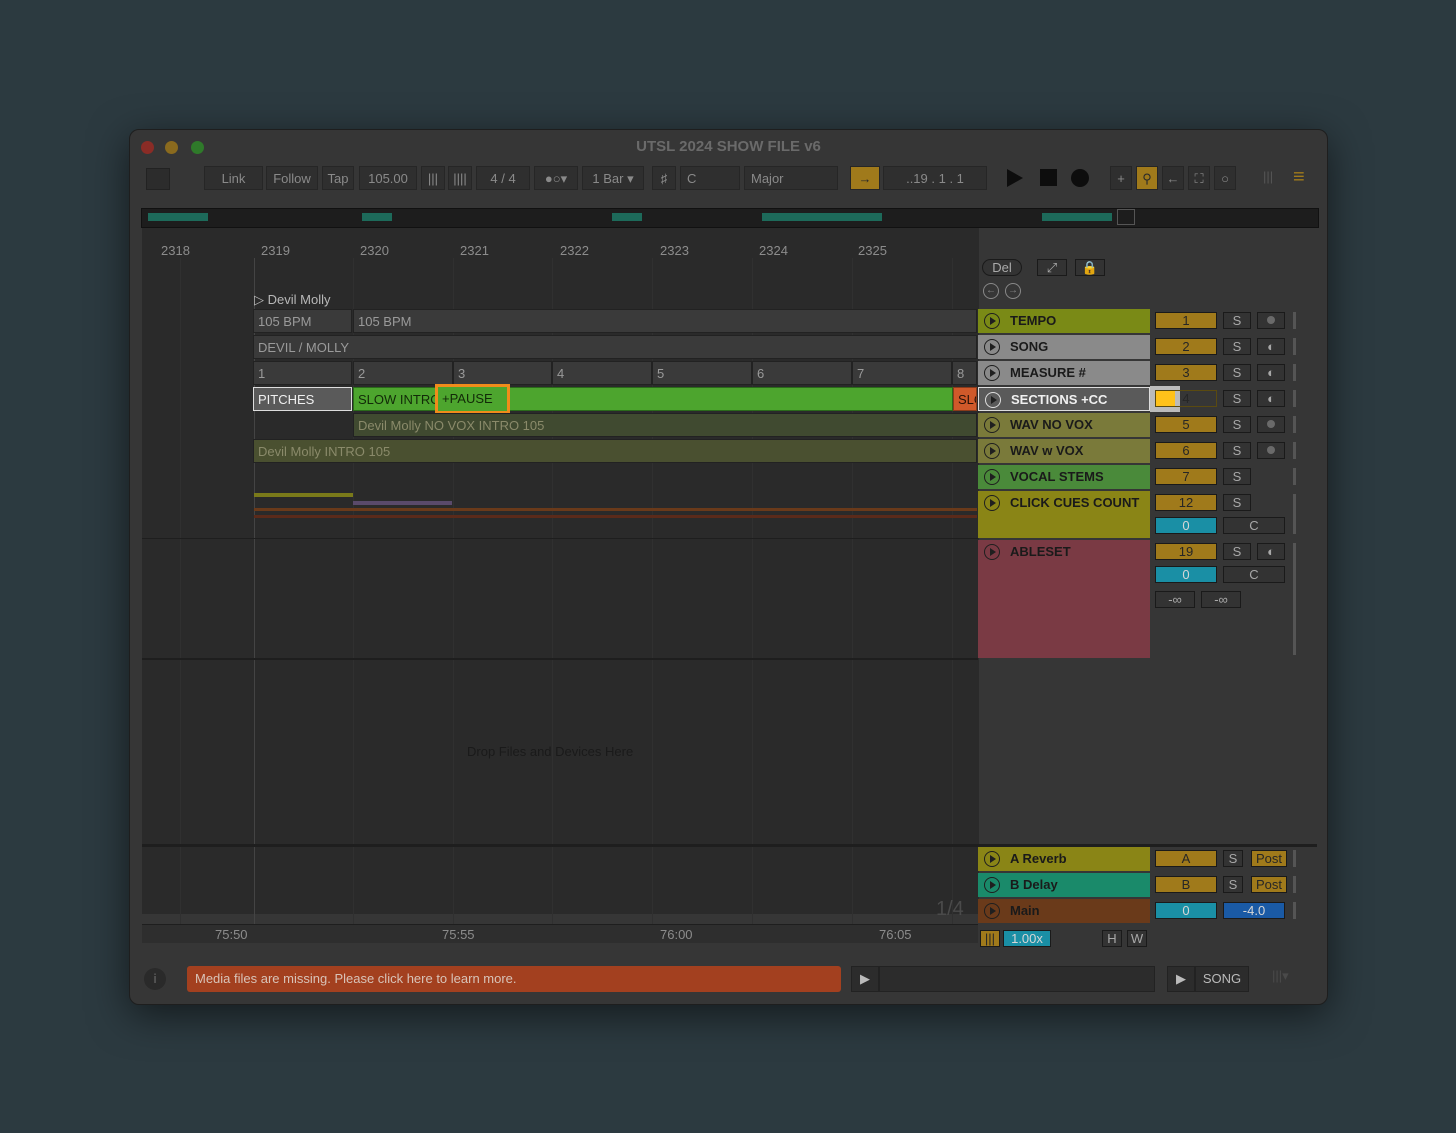  What do you see at coordinates (865, 979) in the screenshot?
I see `preview-play-icon: ▶` at bounding box center [865, 979].